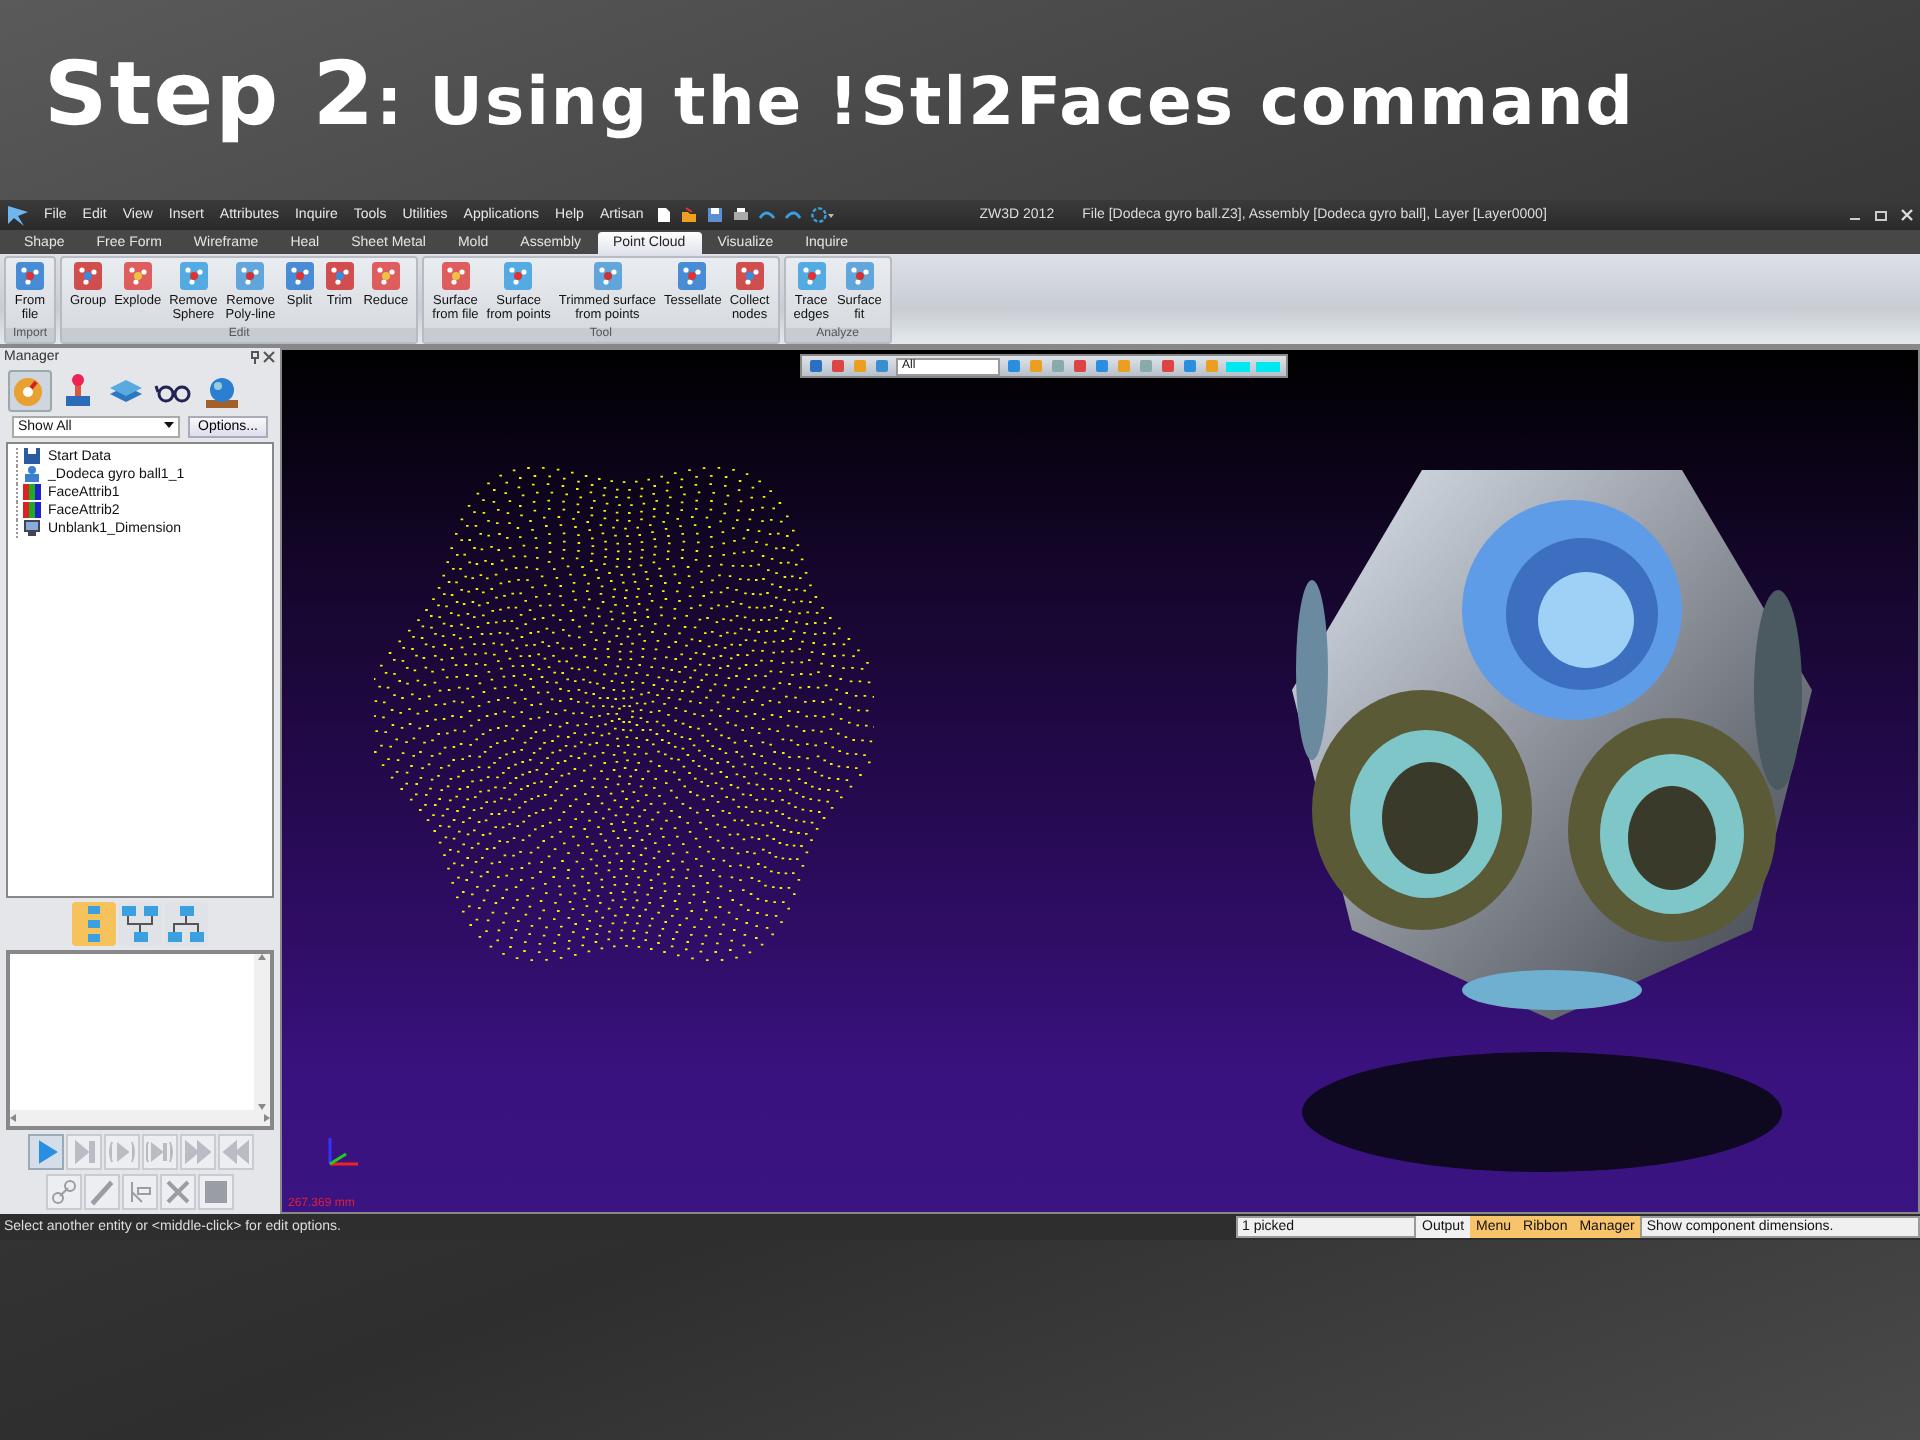 The image size is (1920, 1440). Describe the element at coordinates (792, 215) in the screenshot. I see `redo-icon` at that location.